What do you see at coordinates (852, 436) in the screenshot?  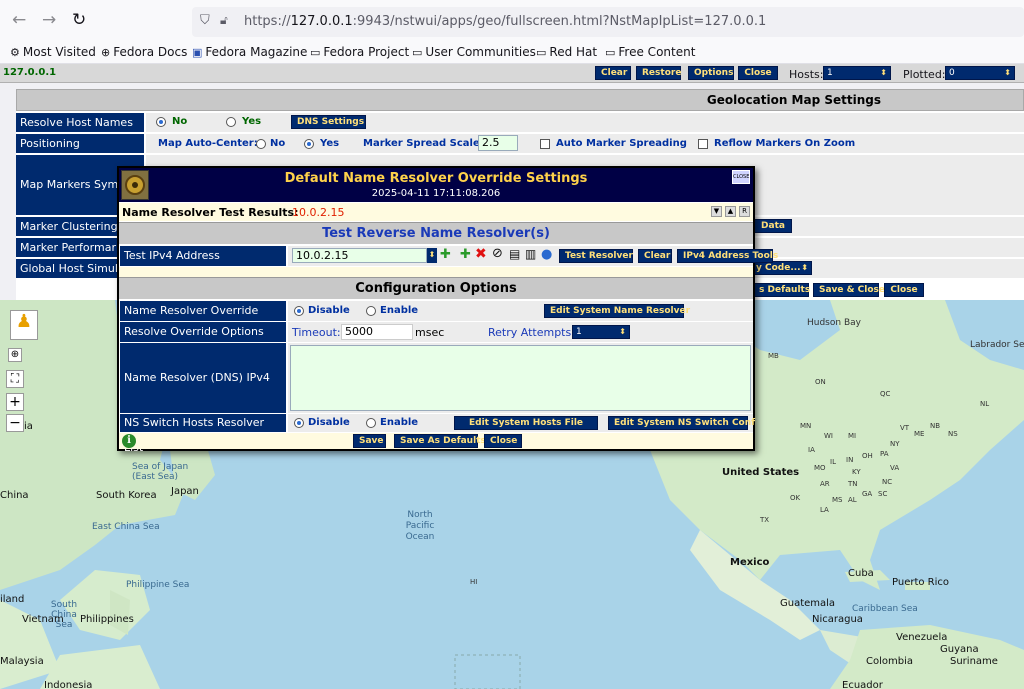 I see `map-label: MI` at bounding box center [852, 436].